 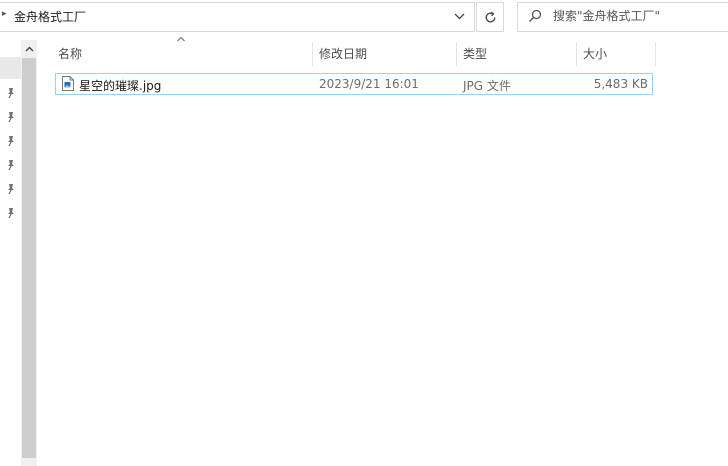 I want to click on nav-item-selected, so click(x=10, y=68).